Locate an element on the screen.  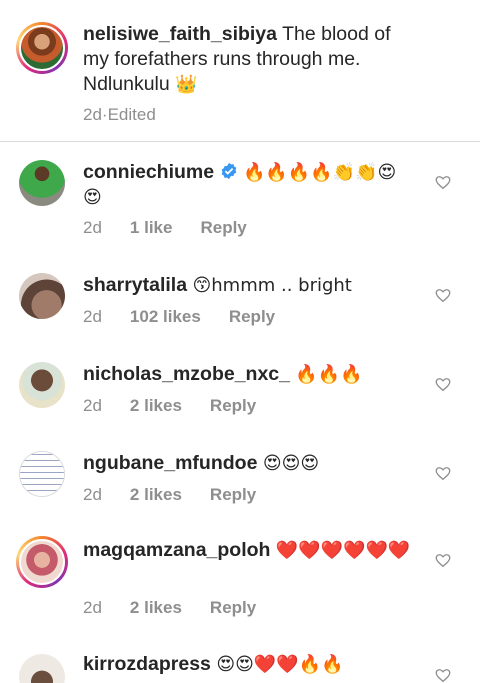
caption-meta: 2d · Edited is located at coordinates (119, 115).